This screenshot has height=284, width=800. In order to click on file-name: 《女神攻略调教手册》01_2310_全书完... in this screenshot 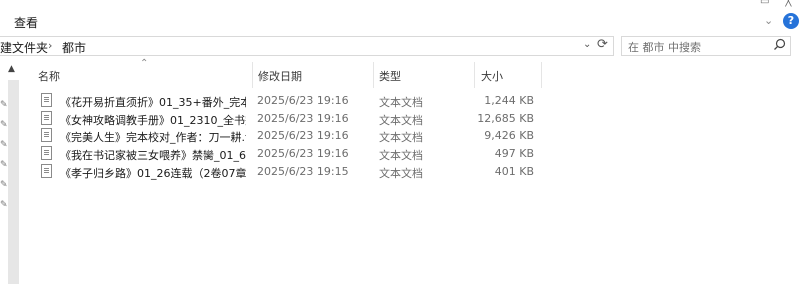, I will do `click(153, 120)`.